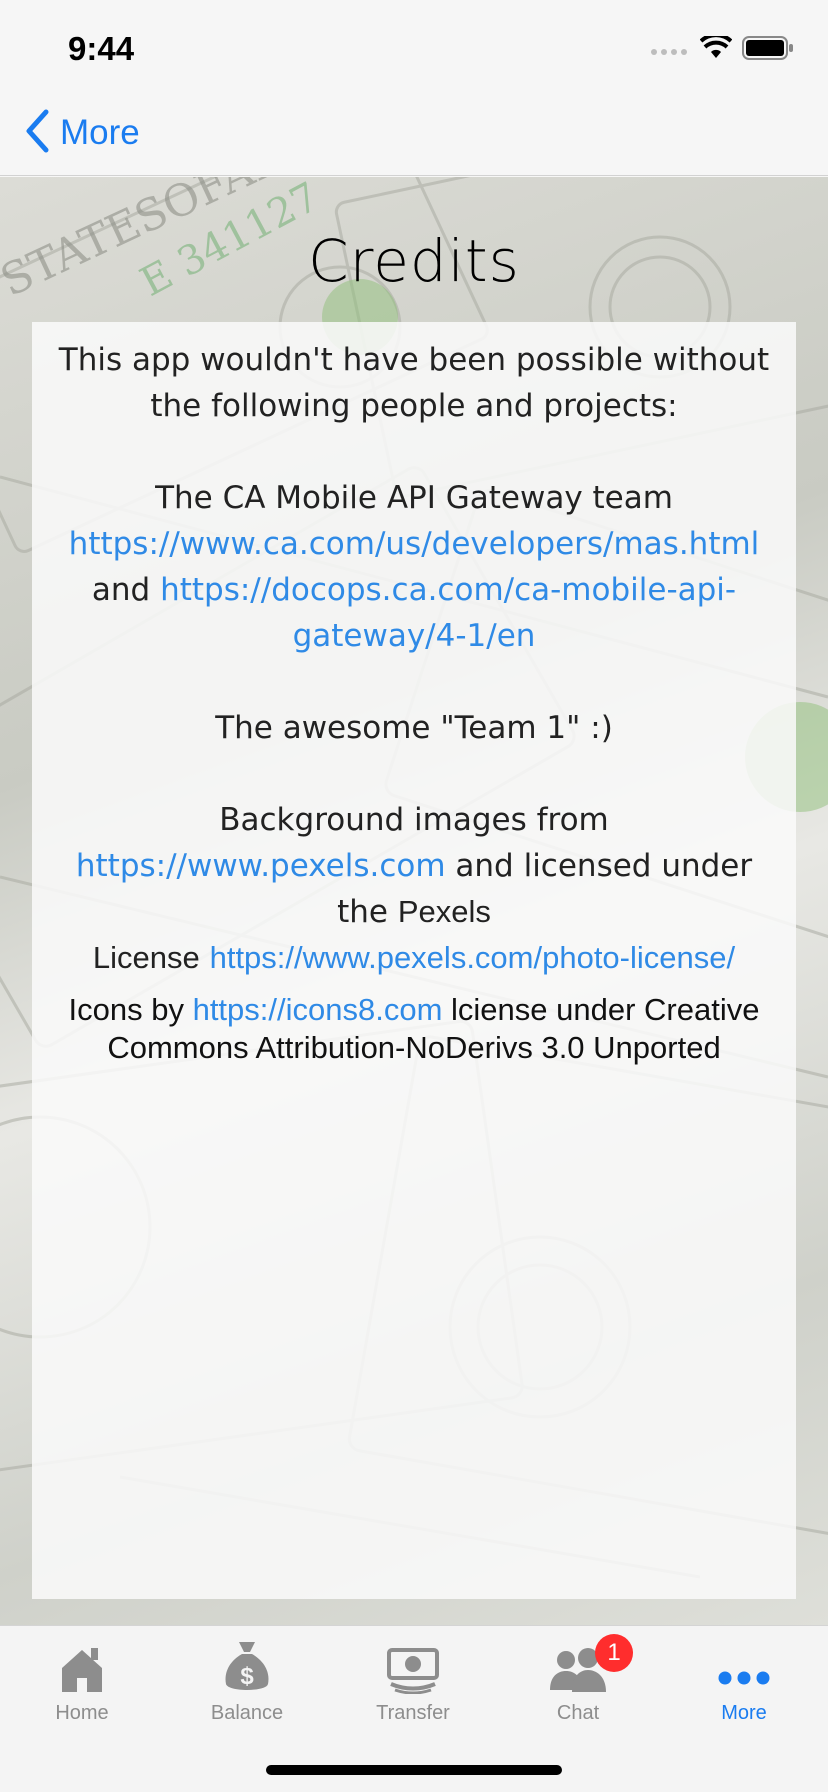 The width and height of the screenshot is (828, 1792). Describe the element at coordinates (82, 1713) in the screenshot. I see `tab-home-label: Home` at that location.